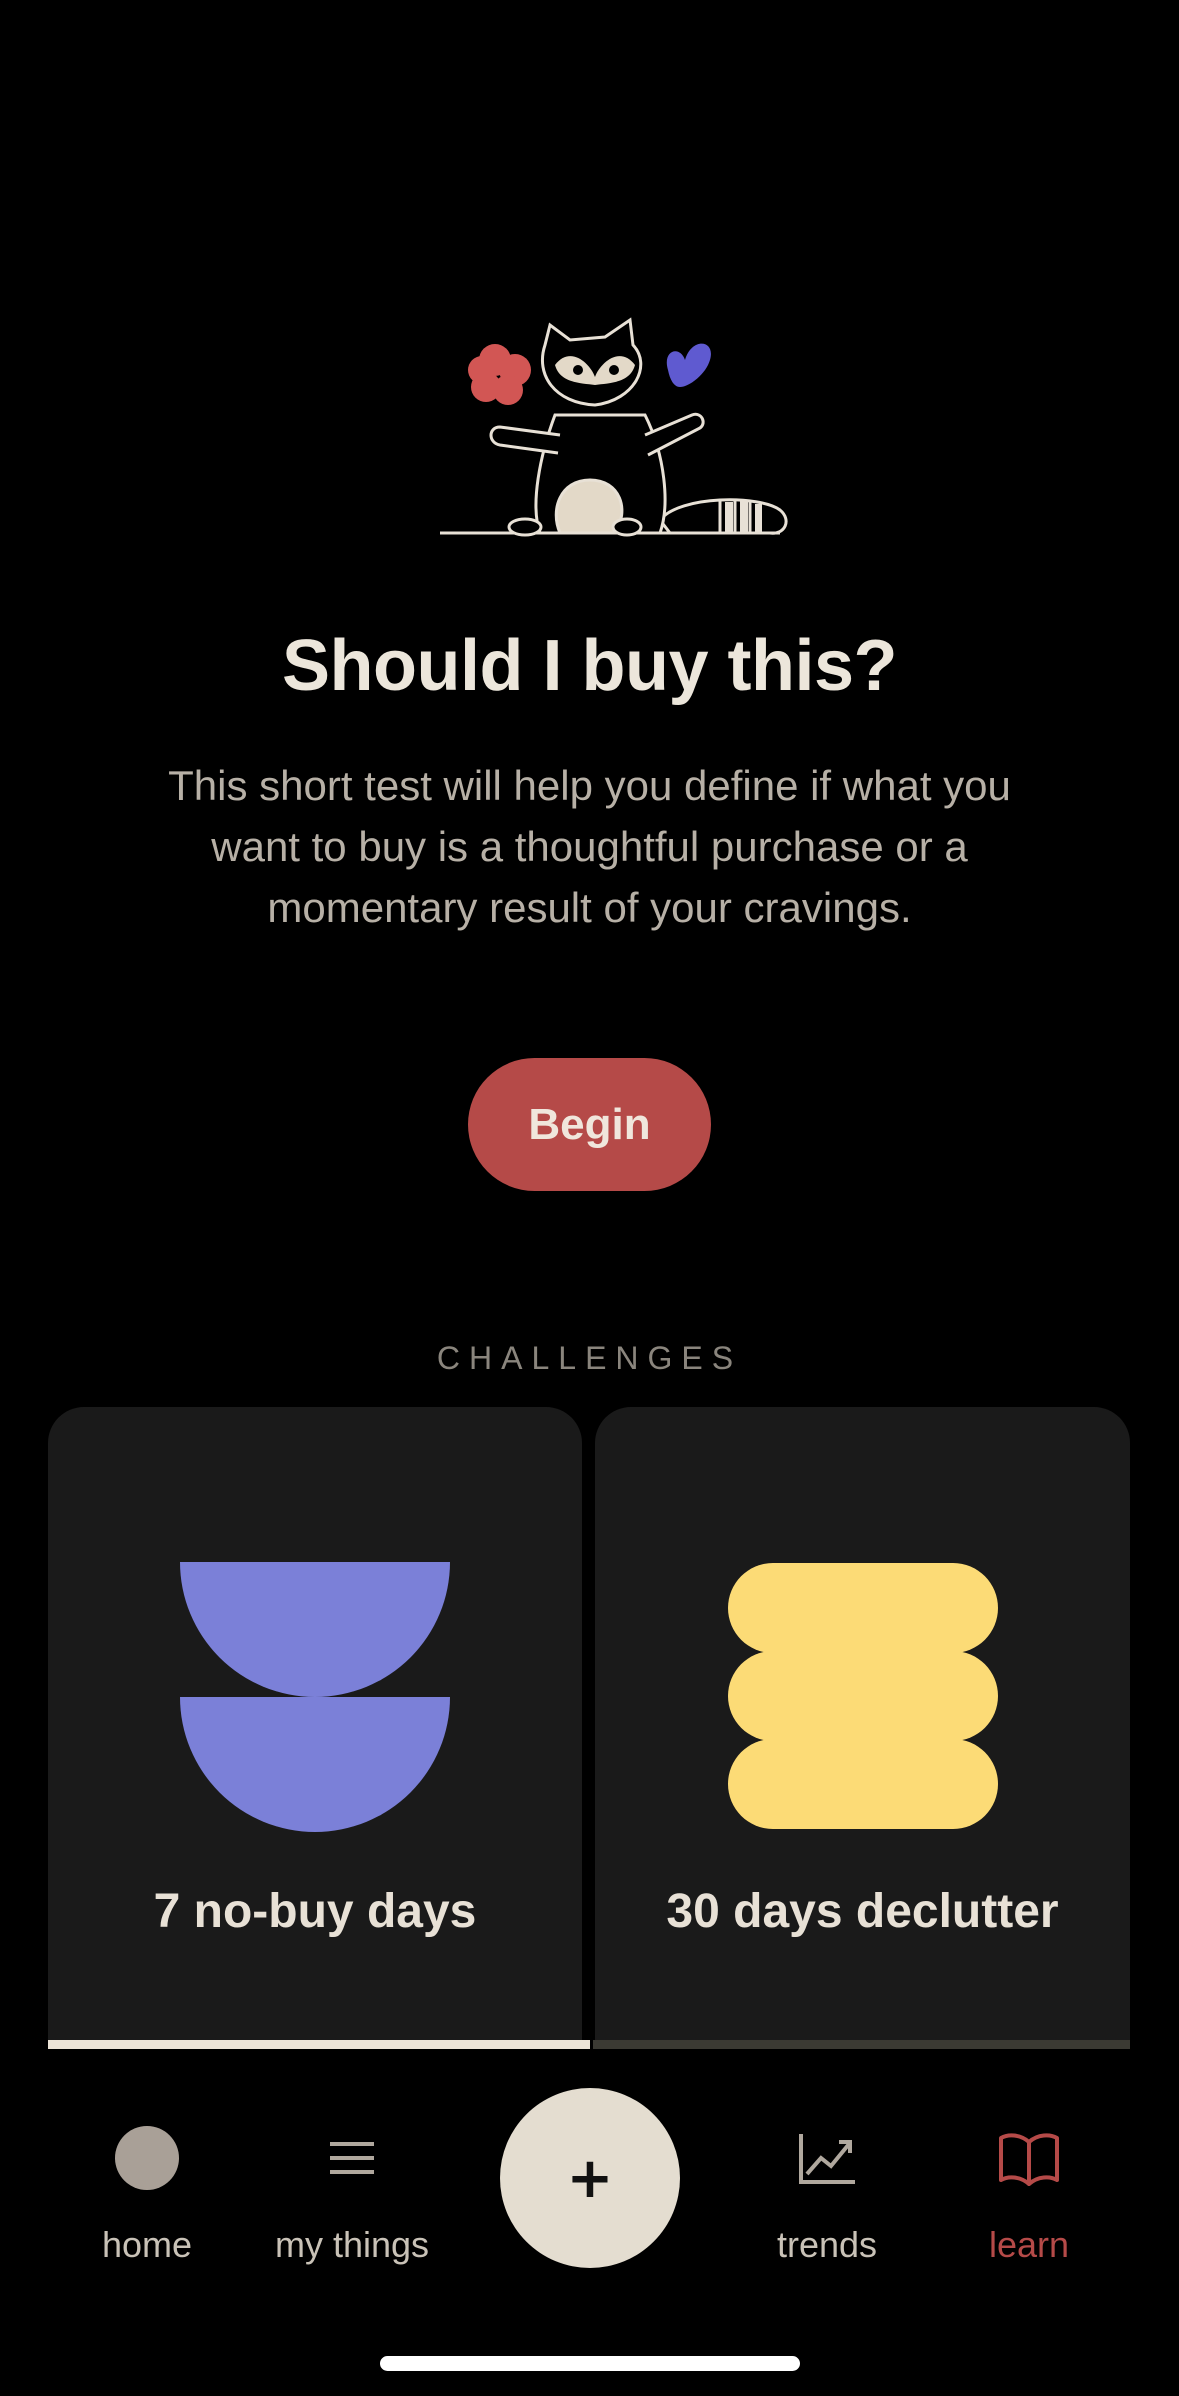 The width and height of the screenshot is (1179, 2396). What do you see at coordinates (589, 1124) in the screenshot?
I see `begin-button: Begin` at bounding box center [589, 1124].